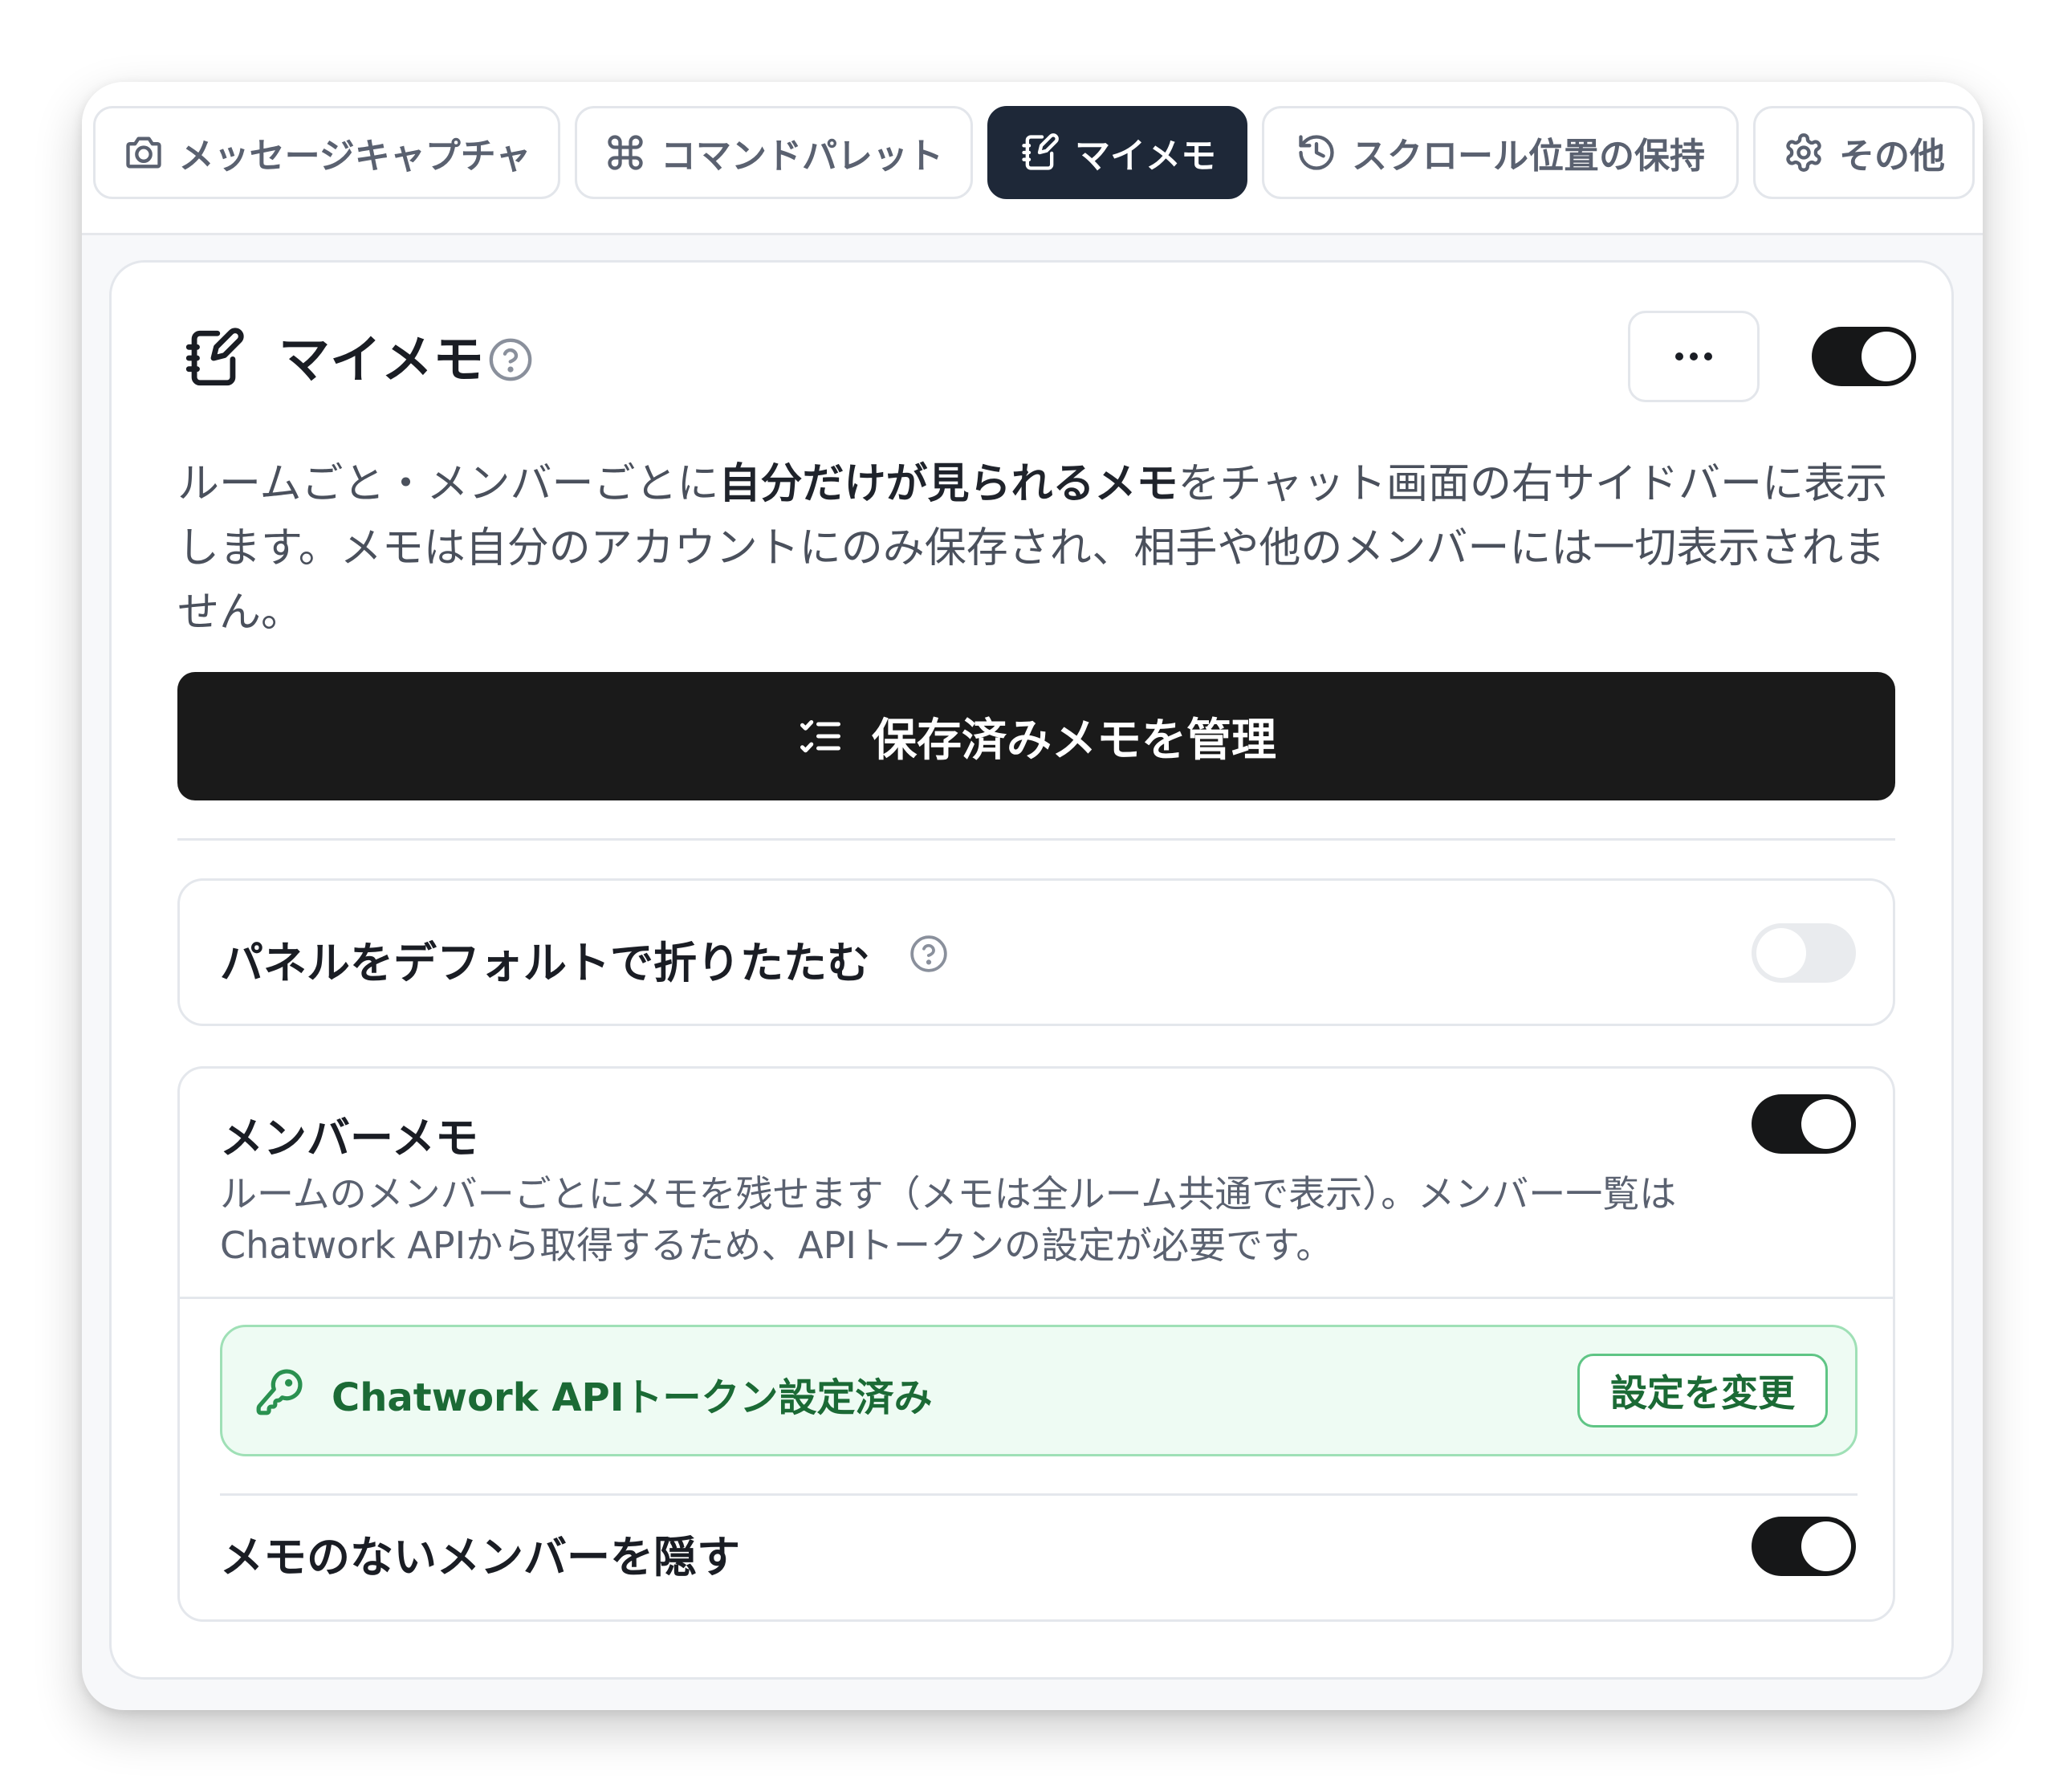 The height and width of the screenshot is (1792, 2063). What do you see at coordinates (1702, 1393) in the screenshot?
I see `change-button-label: 設定を変更` at bounding box center [1702, 1393].